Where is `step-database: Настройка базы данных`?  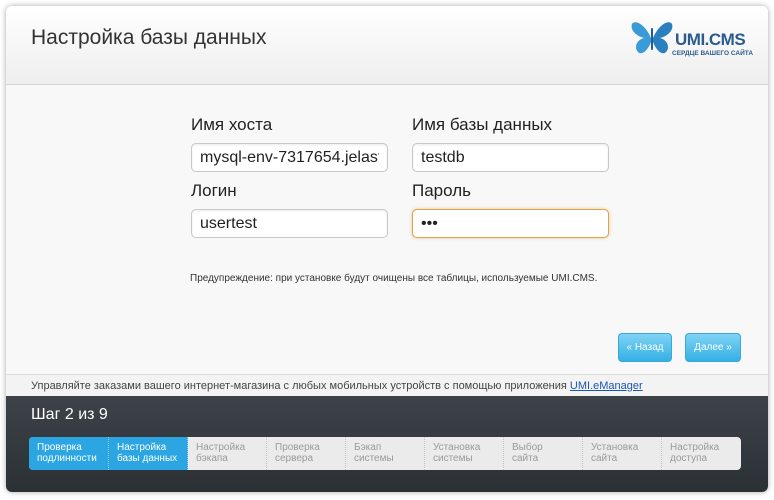
step-database: Настройка базы данных is located at coordinates (148, 453).